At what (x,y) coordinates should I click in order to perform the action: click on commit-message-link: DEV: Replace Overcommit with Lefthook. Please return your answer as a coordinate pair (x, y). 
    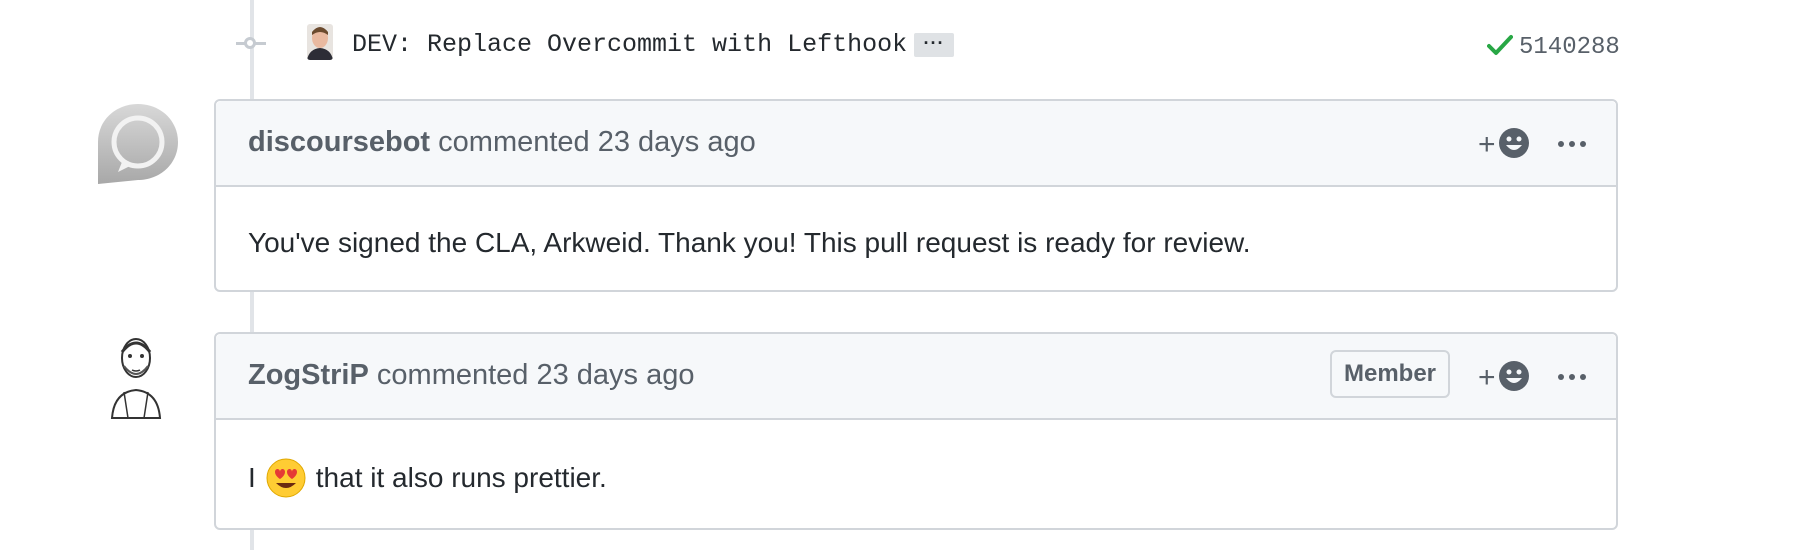
    Looking at the image, I should click on (629, 45).